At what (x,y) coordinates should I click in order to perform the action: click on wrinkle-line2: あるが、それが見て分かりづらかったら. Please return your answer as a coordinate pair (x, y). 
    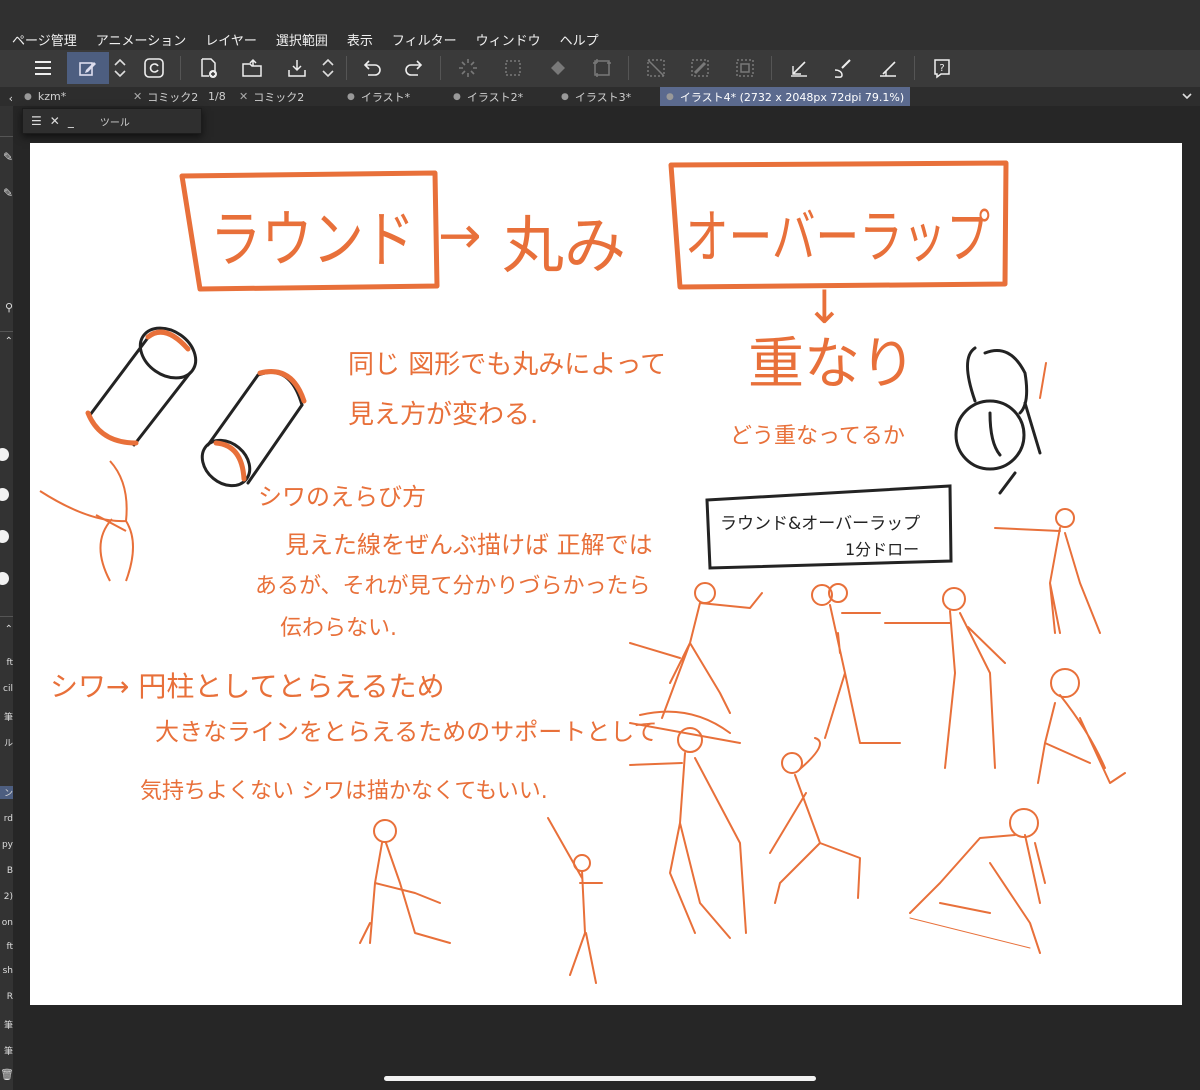
    Looking at the image, I should click on (453, 586).